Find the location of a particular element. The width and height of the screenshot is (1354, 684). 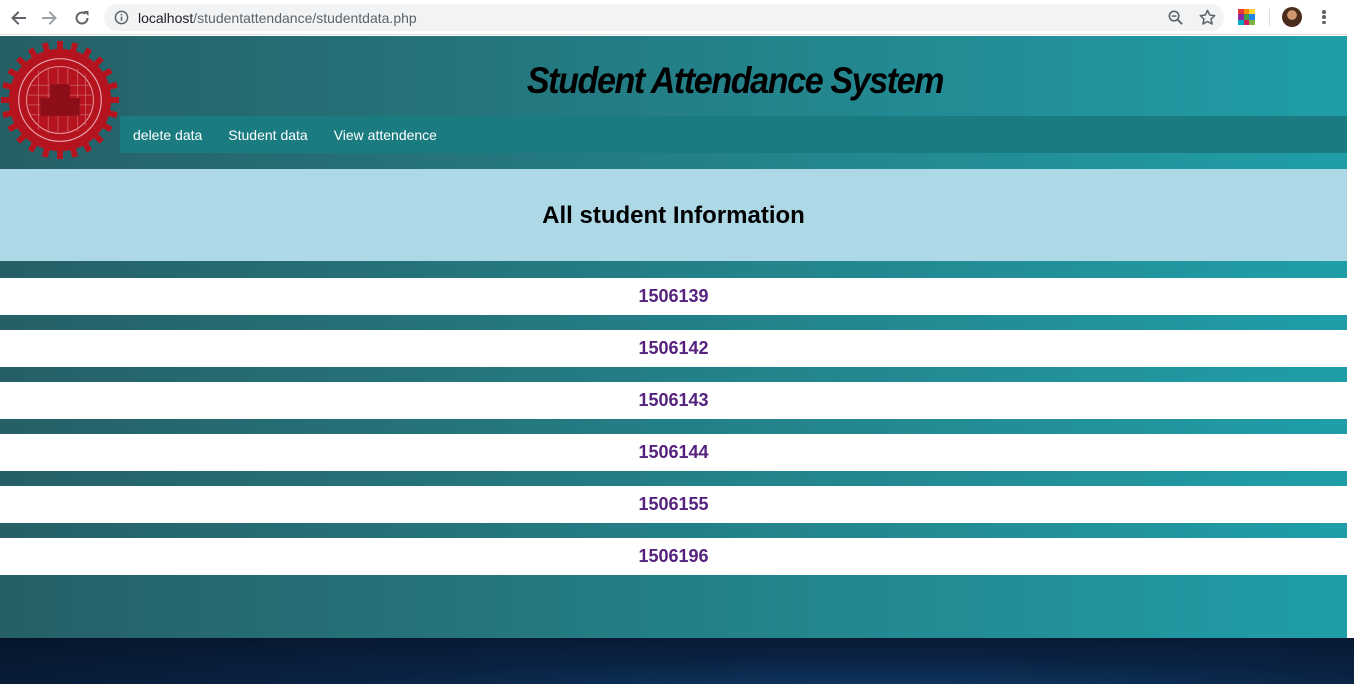

desktop-background is located at coordinates (677, 661).